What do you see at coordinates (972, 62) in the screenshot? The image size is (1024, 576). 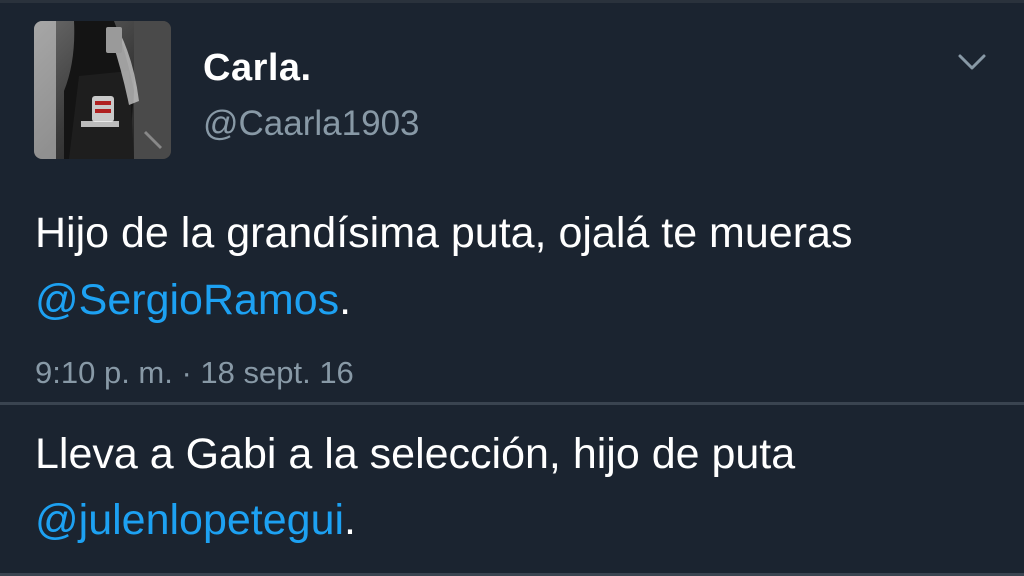 I see `chevron-down-icon` at bounding box center [972, 62].